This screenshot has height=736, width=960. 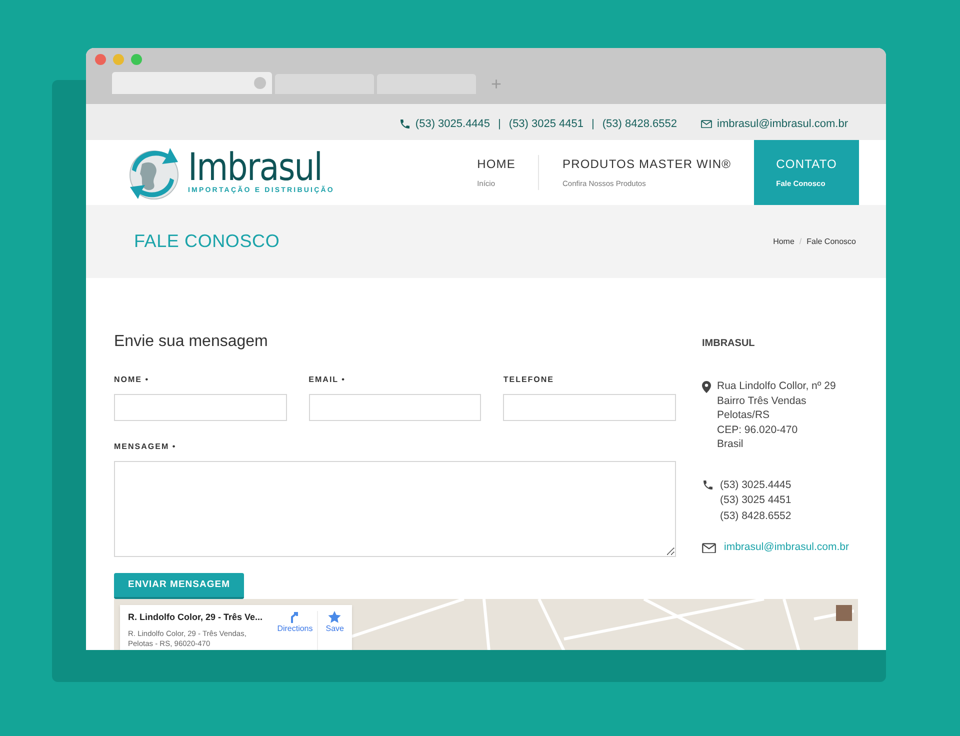 What do you see at coordinates (295, 630) in the screenshot?
I see `directions-button: Directions` at bounding box center [295, 630].